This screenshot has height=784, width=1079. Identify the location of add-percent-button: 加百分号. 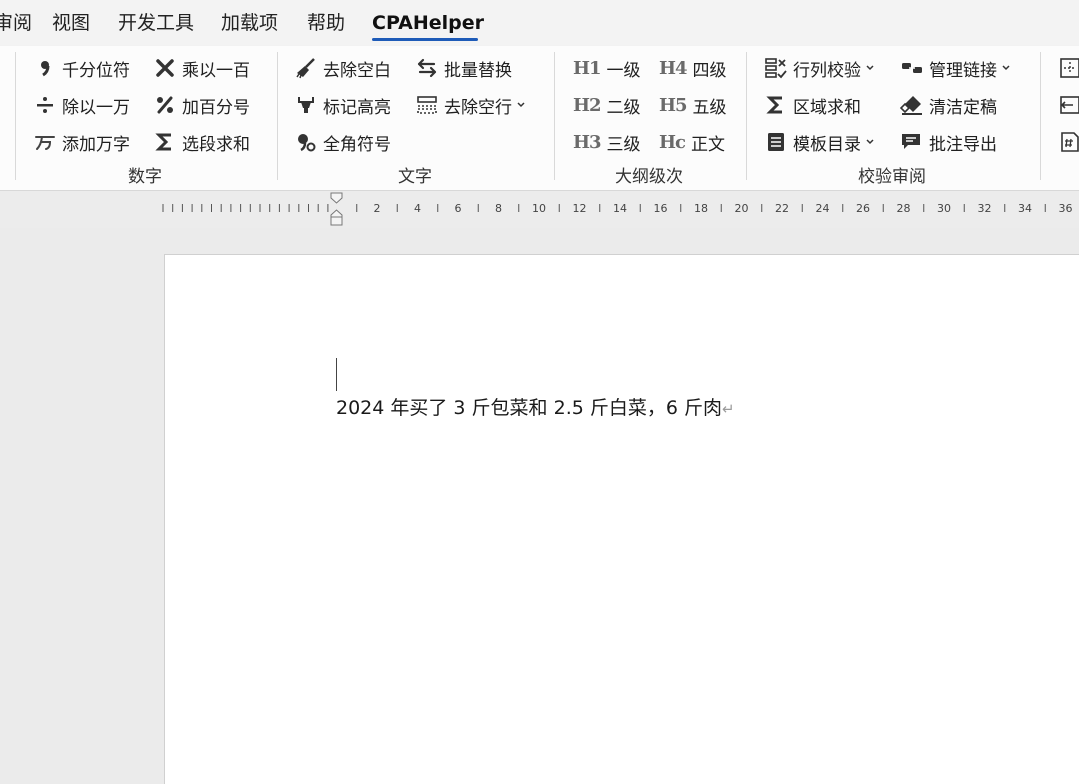
(201, 105).